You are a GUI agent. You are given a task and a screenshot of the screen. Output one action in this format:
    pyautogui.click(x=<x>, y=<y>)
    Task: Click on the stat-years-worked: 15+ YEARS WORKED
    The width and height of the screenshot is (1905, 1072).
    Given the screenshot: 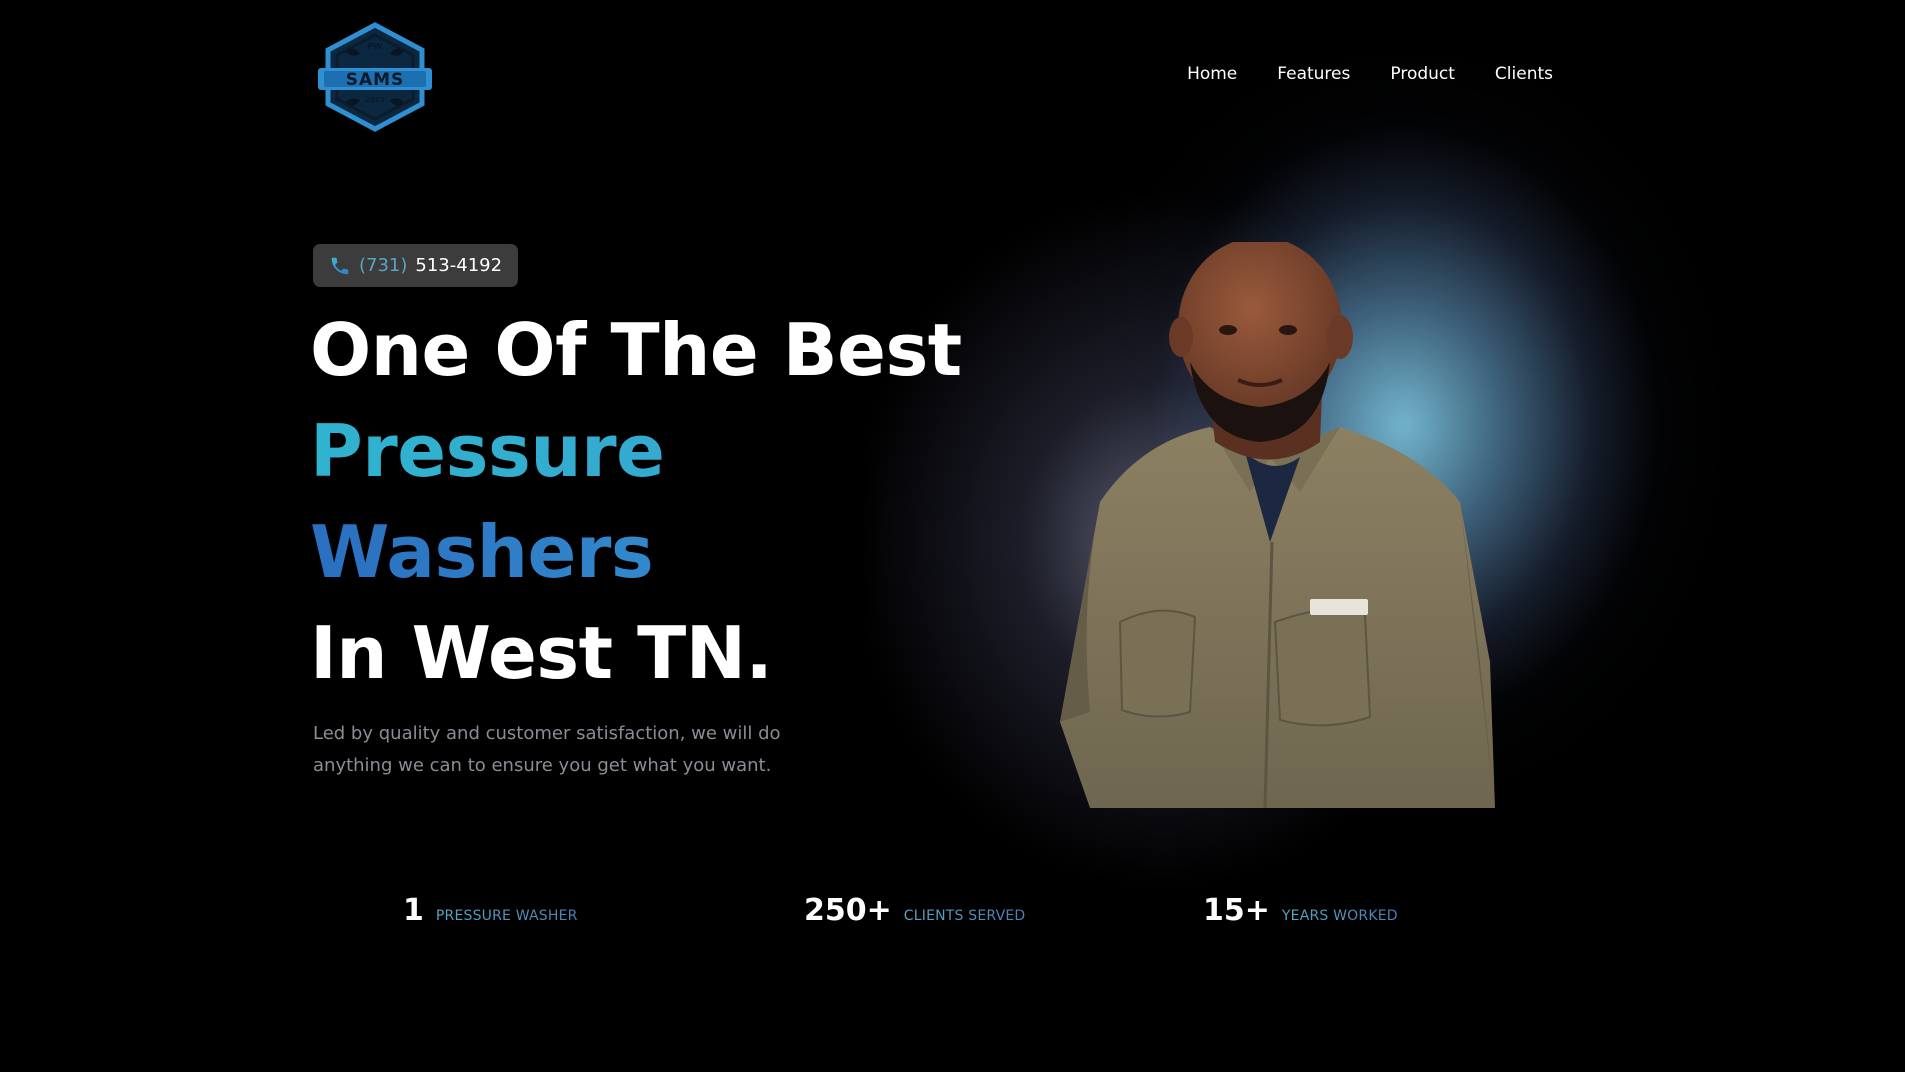 What is the action you would take?
    pyautogui.click(x=1300, y=910)
    